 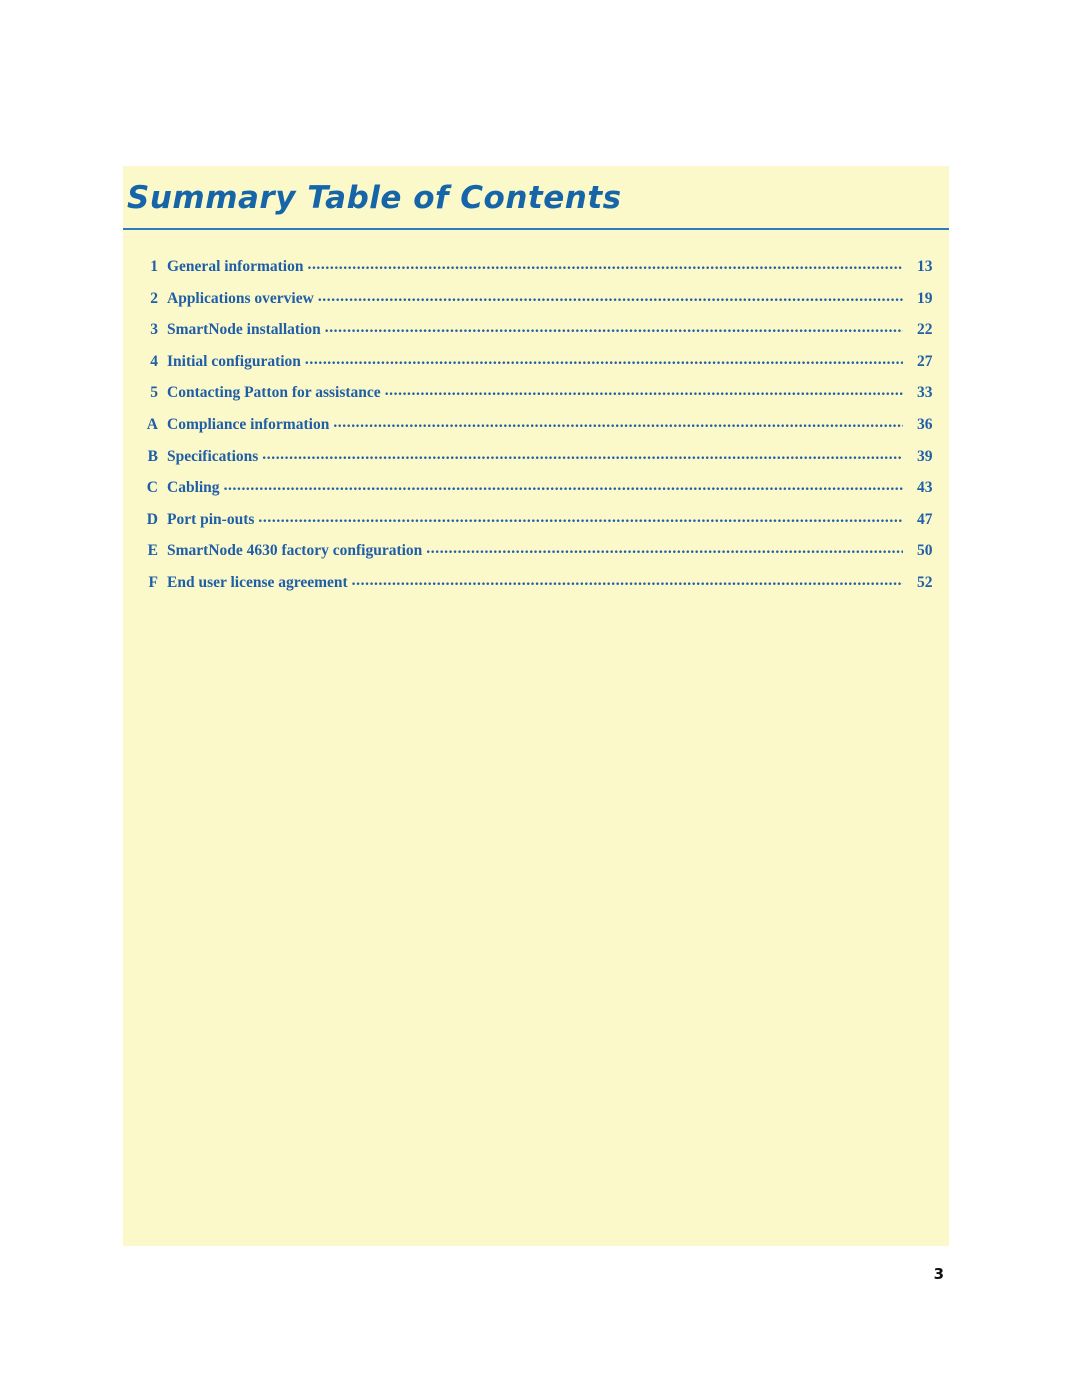 What do you see at coordinates (374, 198) in the screenshot?
I see `page-title: Summary Table of Contents` at bounding box center [374, 198].